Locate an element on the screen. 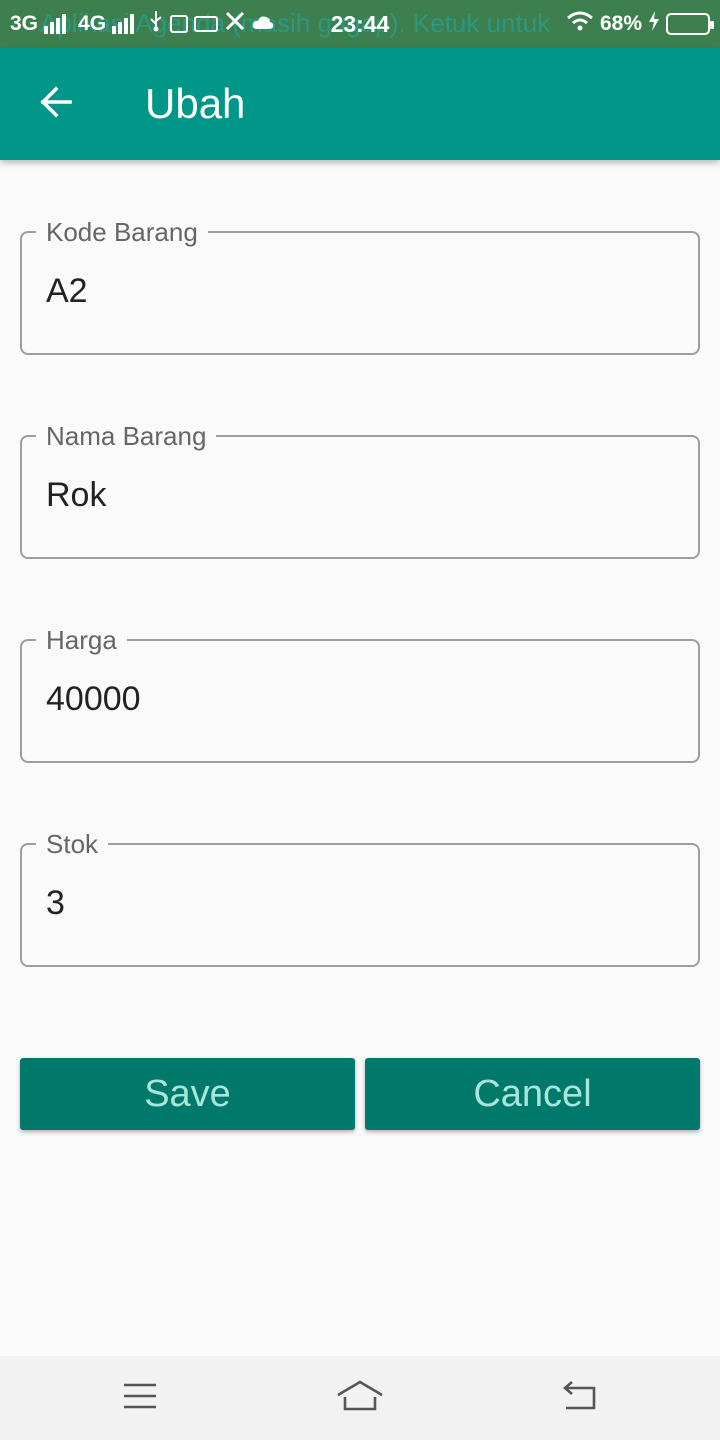  nama-barang-field: Nama Barang is located at coordinates (360, 489).